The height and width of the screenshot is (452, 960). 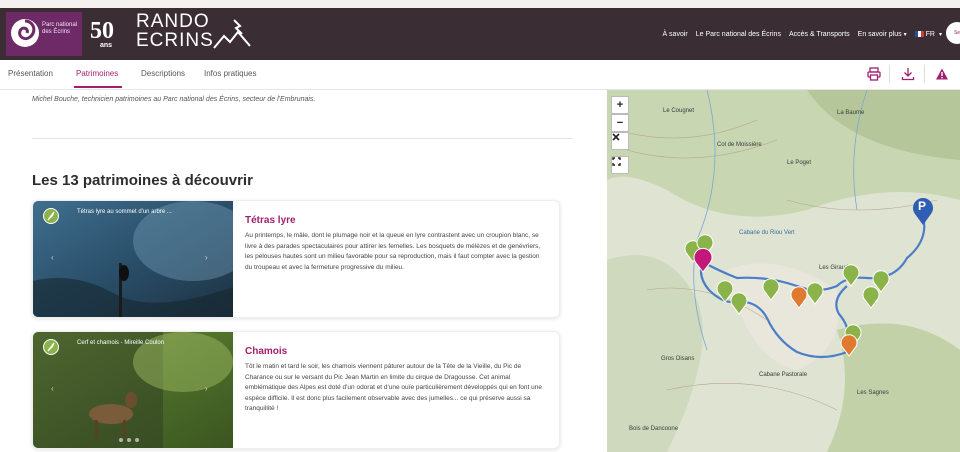 I want to click on brand-line2: ECRINS, so click(x=175, y=41).